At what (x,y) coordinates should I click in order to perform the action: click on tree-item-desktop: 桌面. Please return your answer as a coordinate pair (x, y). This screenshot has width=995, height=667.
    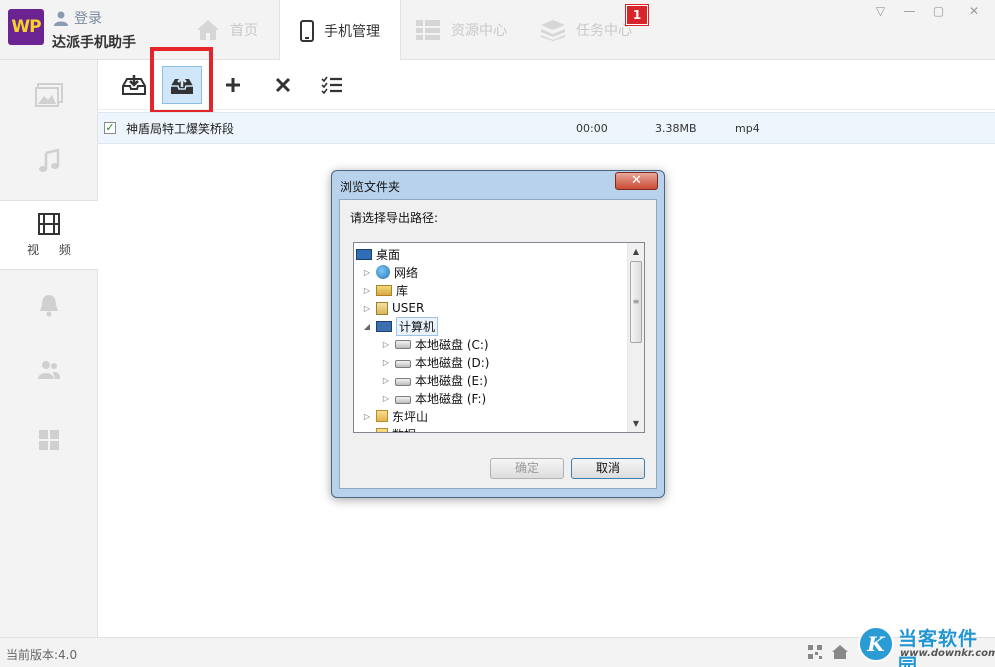
    Looking at the image, I should click on (378, 254).